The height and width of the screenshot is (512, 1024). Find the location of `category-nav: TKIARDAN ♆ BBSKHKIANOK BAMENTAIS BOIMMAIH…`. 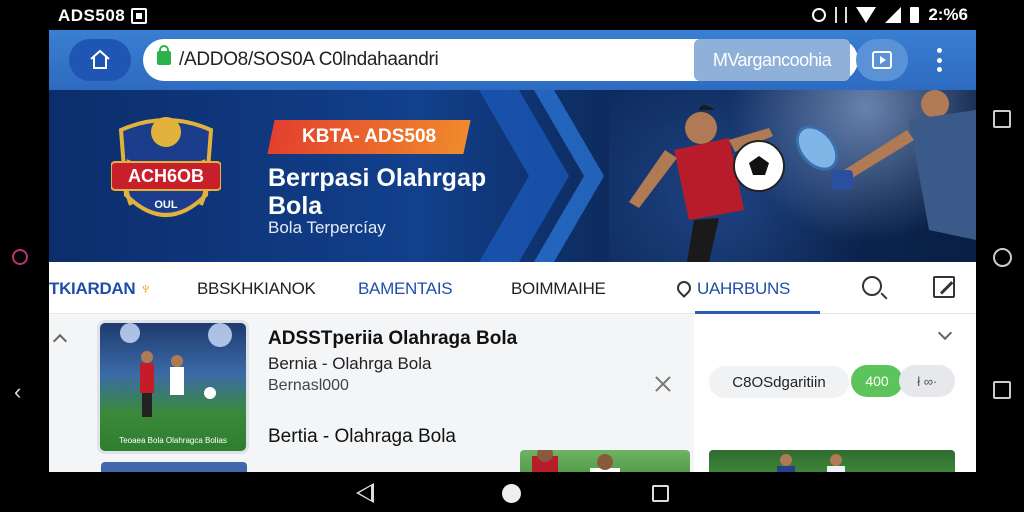

category-nav: TKIARDAN ♆ BBSKHKIANOK BAMENTAIS BOIMMAIH… is located at coordinates (512, 288).